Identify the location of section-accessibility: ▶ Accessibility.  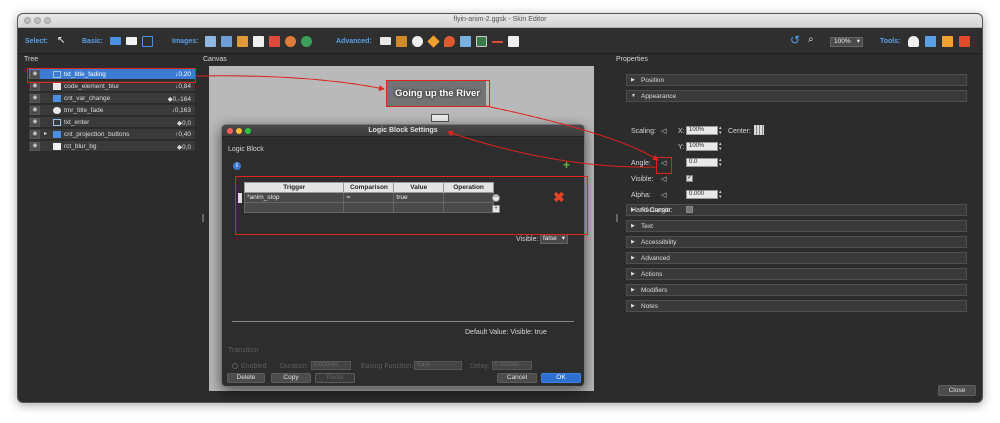
(796, 242).